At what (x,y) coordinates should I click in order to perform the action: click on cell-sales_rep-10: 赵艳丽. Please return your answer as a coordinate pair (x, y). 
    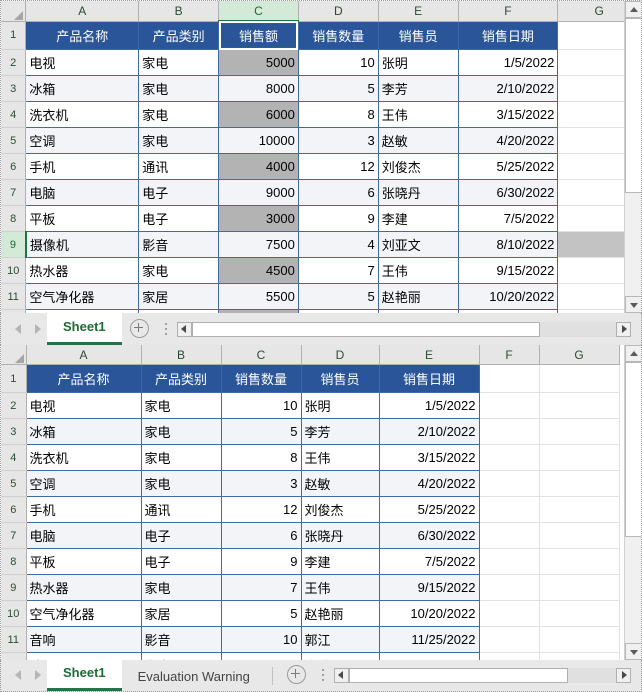
    Looking at the image, I should click on (340, 613).